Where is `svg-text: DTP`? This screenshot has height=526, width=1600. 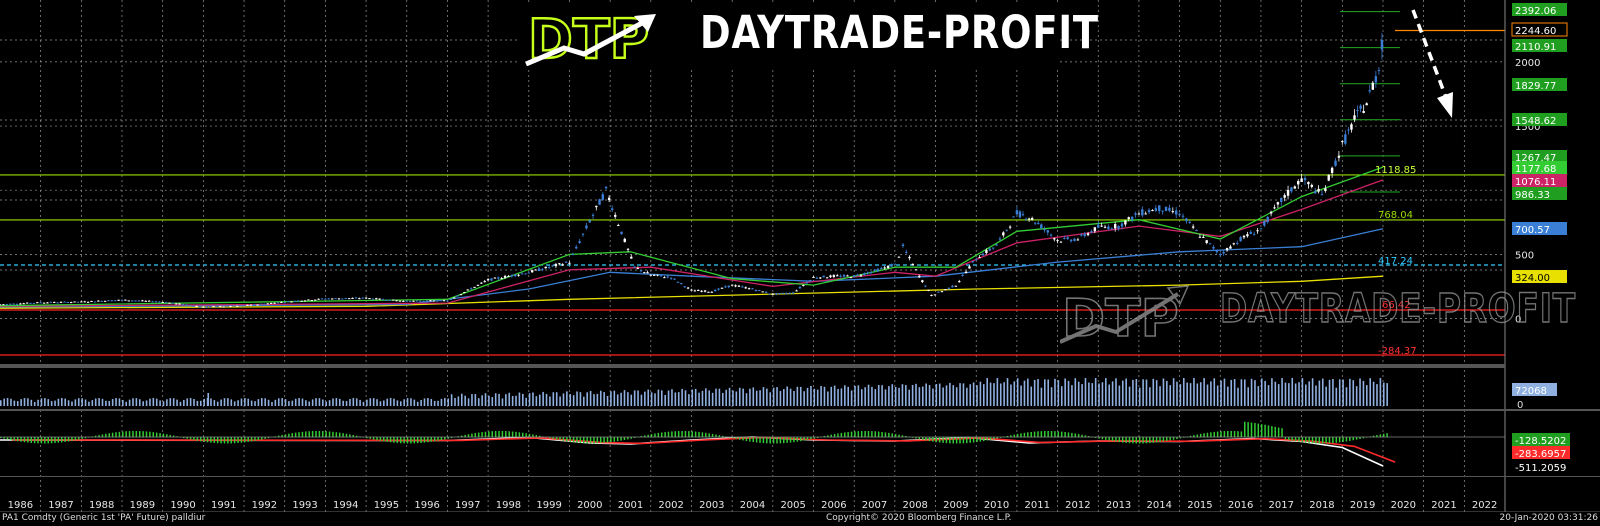
svg-text: DTP is located at coordinates (1120, 317).